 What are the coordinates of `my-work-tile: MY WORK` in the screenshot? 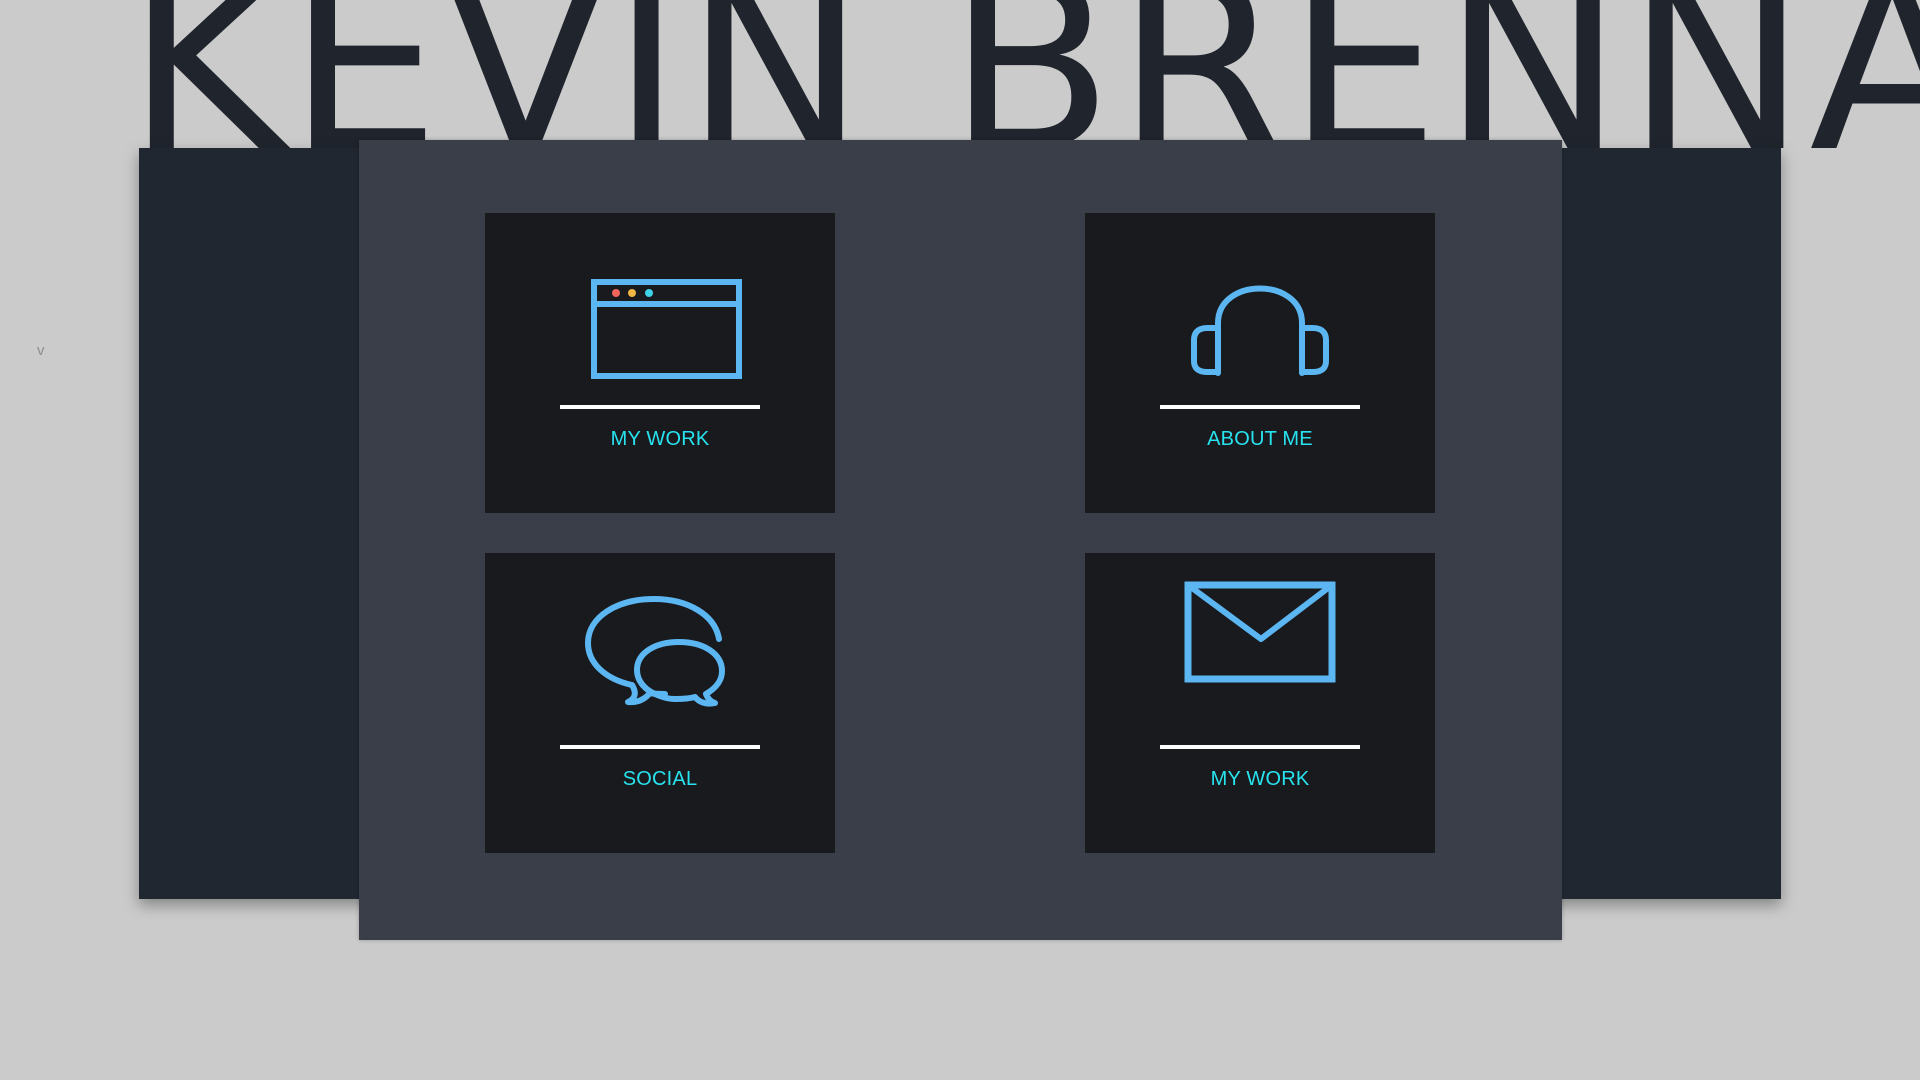 It's located at (660, 363).